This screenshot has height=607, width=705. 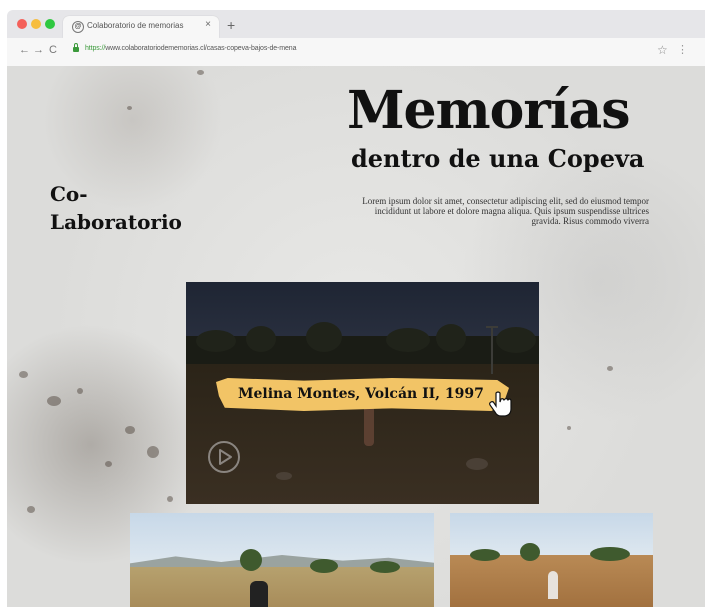 What do you see at coordinates (24, 50) in the screenshot?
I see `back-button: ←` at bounding box center [24, 50].